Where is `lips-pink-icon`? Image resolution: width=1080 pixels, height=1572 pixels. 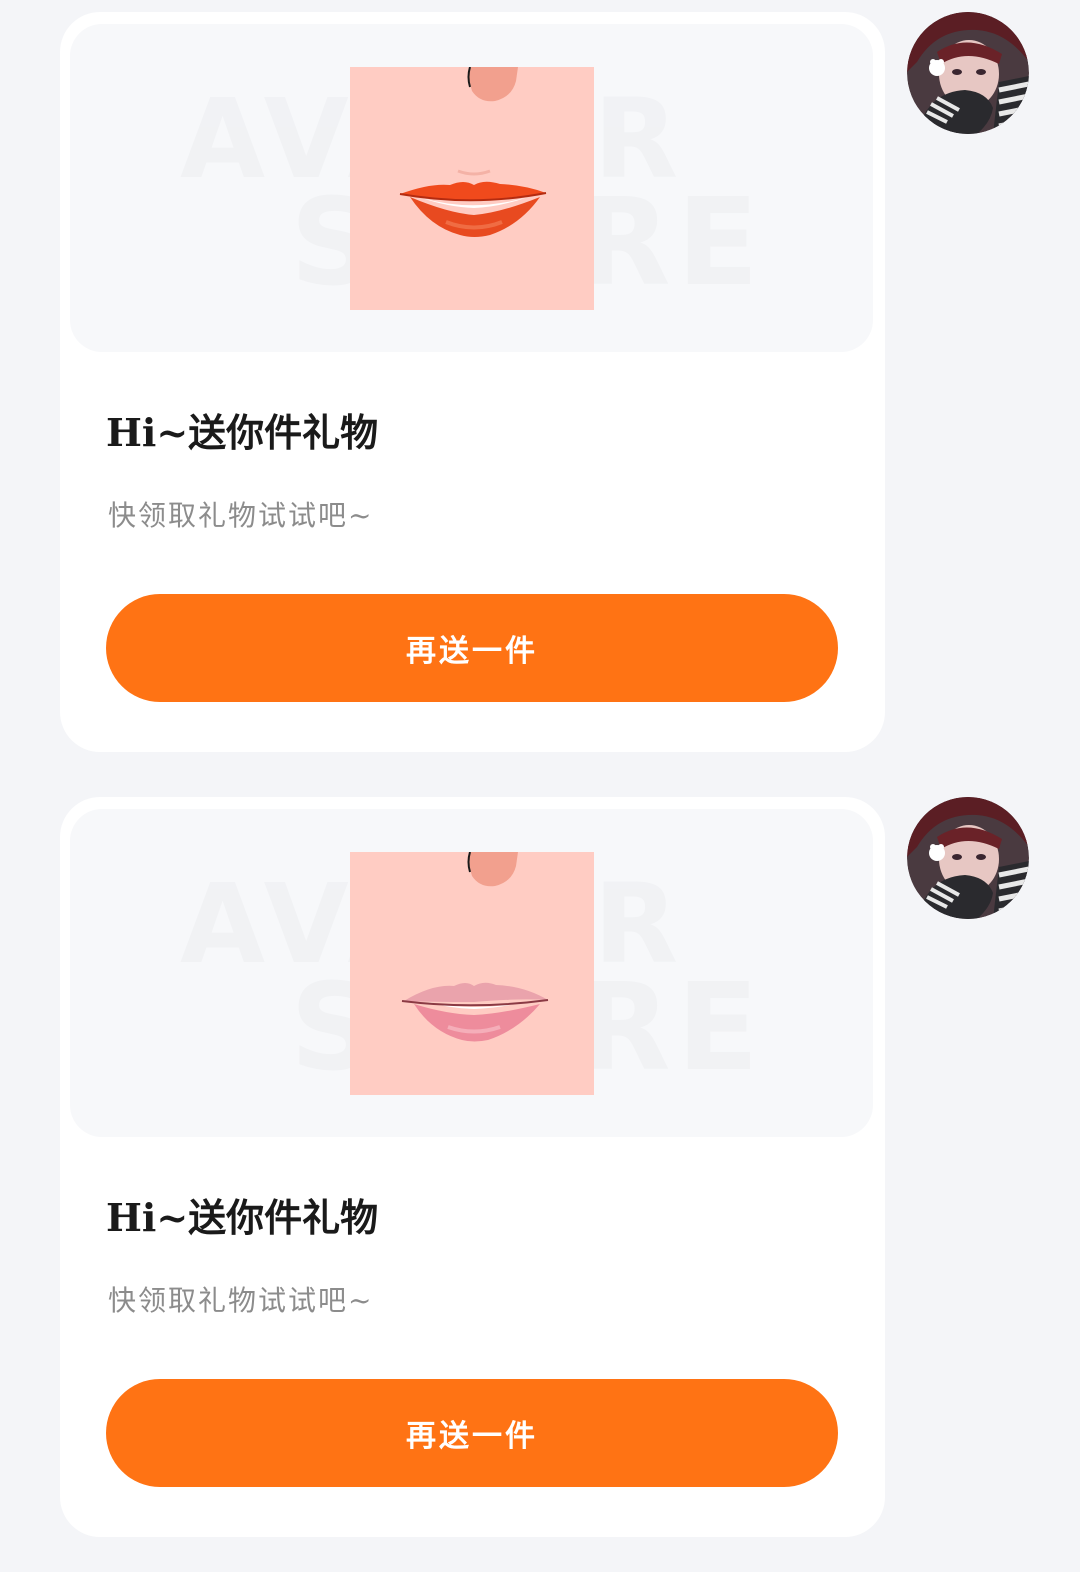
lips-pink-icon is located at coordinates (472, 973).